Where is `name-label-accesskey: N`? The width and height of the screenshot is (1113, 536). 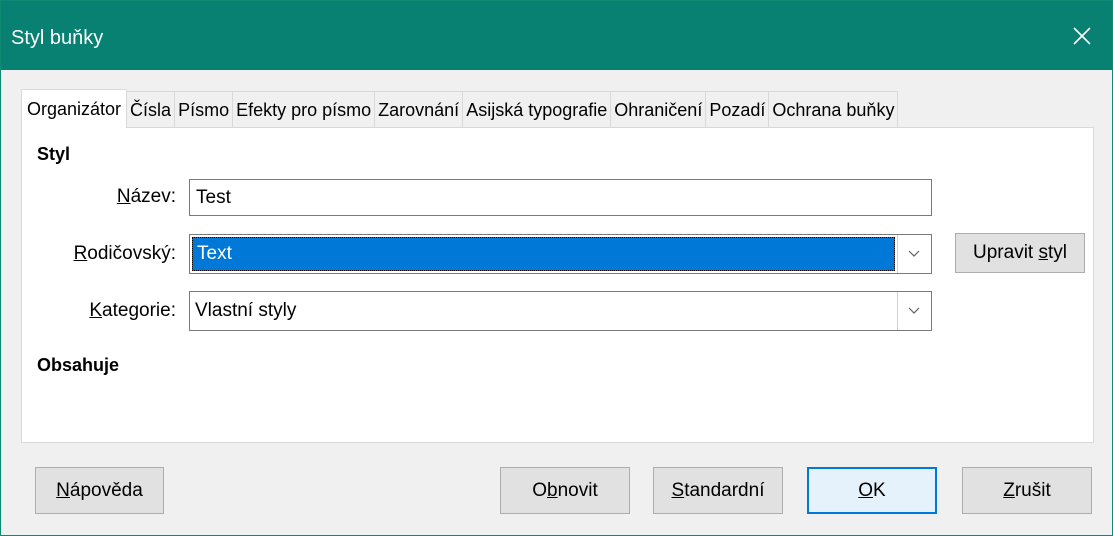 name-label-accesskey: N is located at coordinates (123, 196).